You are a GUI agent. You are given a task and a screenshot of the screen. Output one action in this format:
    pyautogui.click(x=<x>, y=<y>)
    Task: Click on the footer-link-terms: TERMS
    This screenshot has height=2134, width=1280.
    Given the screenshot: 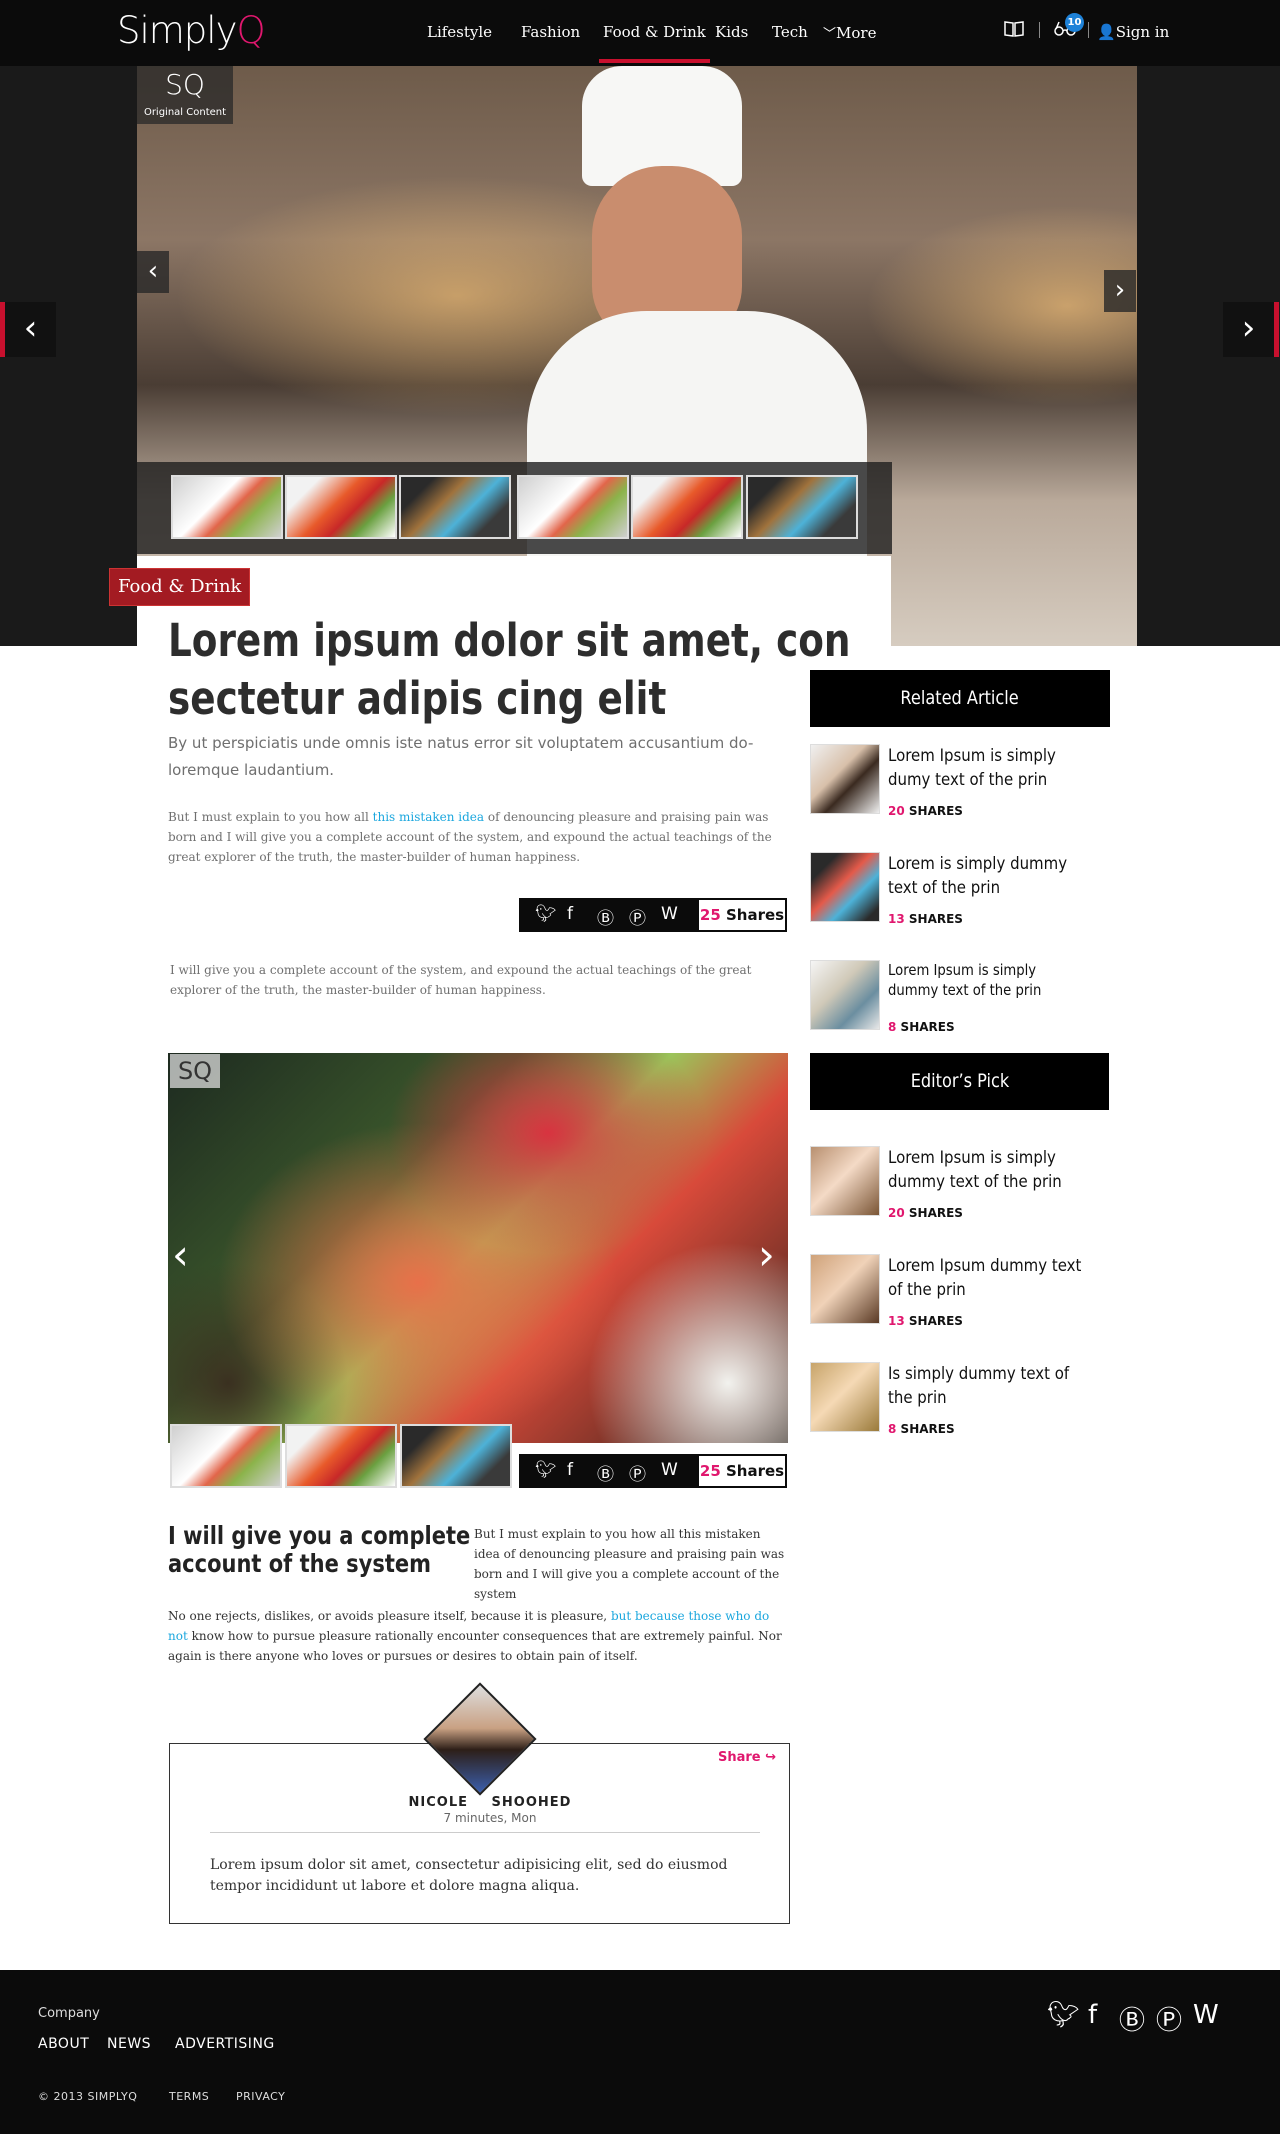 What is the action you would take?
    pyautogui.click(x=189, y=2096)
    